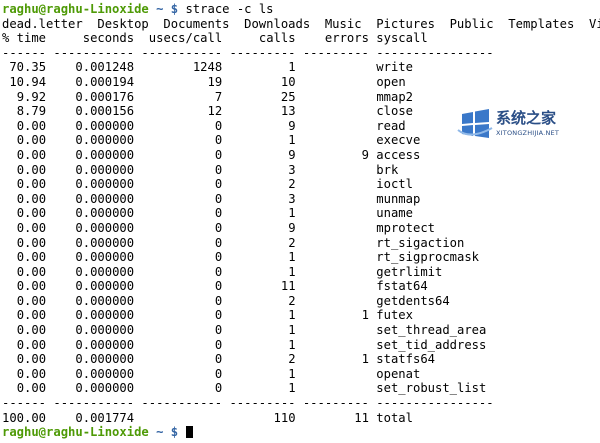 This screenshot has width=600, height=443. Describe the element at coordinates (301, 374) in the screenshot. I see `table-row: 0.00 0.000000 0 1 openat` at that location.